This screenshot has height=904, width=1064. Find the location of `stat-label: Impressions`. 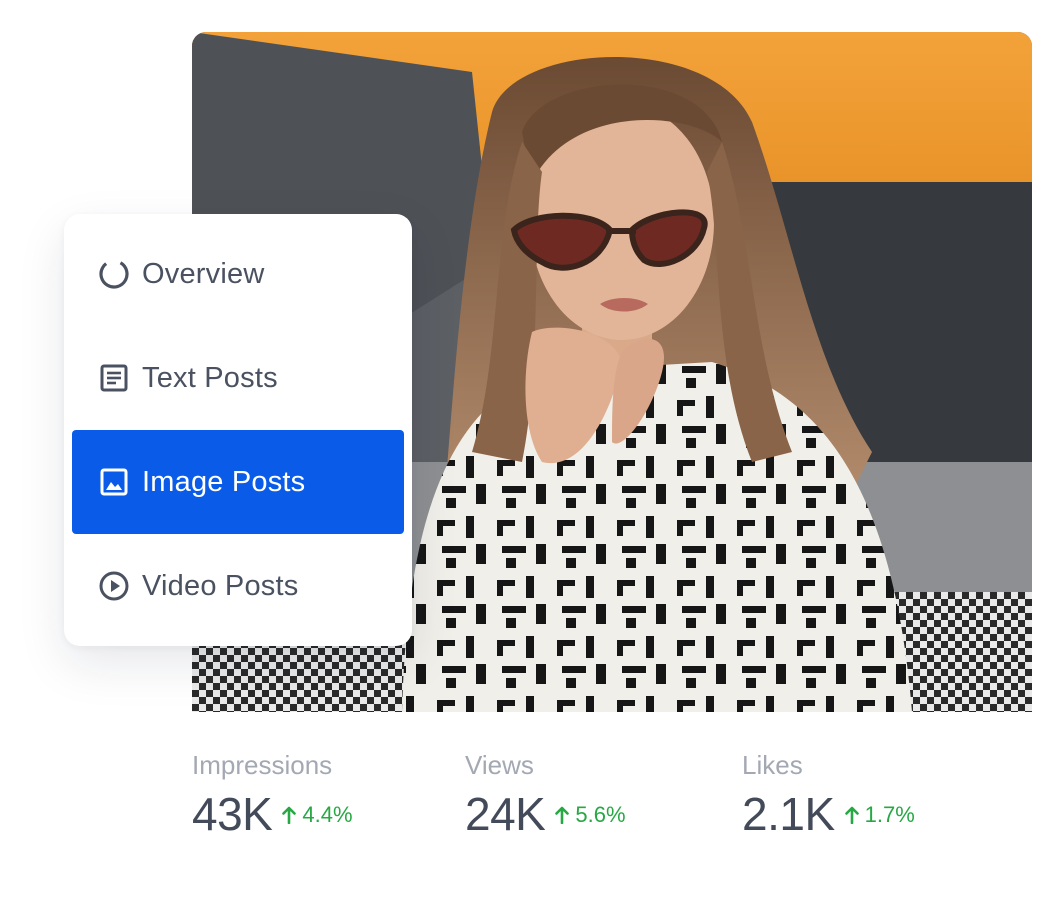

stat-label: Impressions is located at coordinates (262, 765).